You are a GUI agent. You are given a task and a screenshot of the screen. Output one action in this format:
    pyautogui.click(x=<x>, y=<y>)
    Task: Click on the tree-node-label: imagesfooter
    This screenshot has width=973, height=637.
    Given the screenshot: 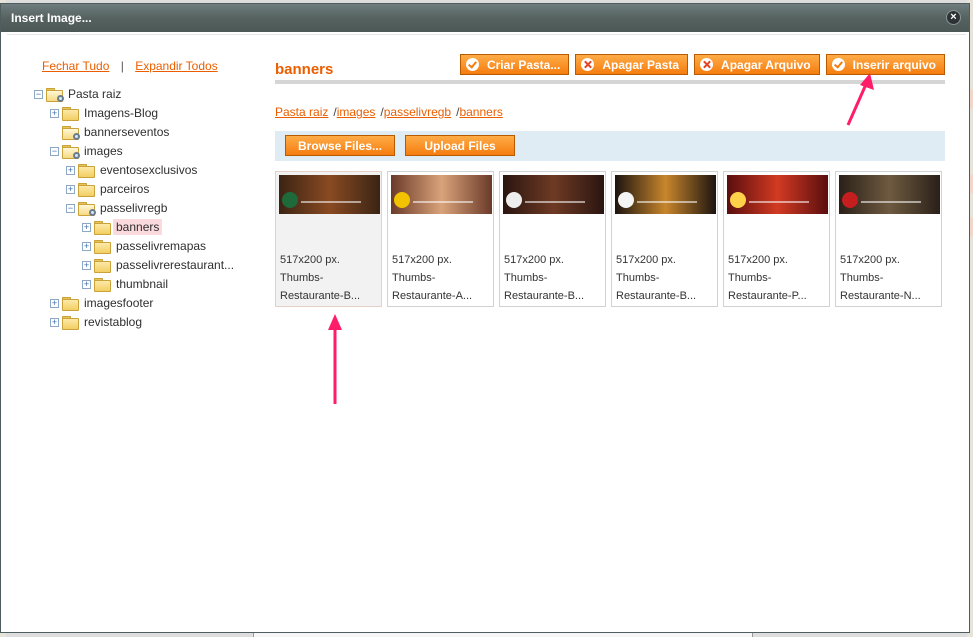 What is the action you would take?
    pyautogui.click(x=118, y=303)
    